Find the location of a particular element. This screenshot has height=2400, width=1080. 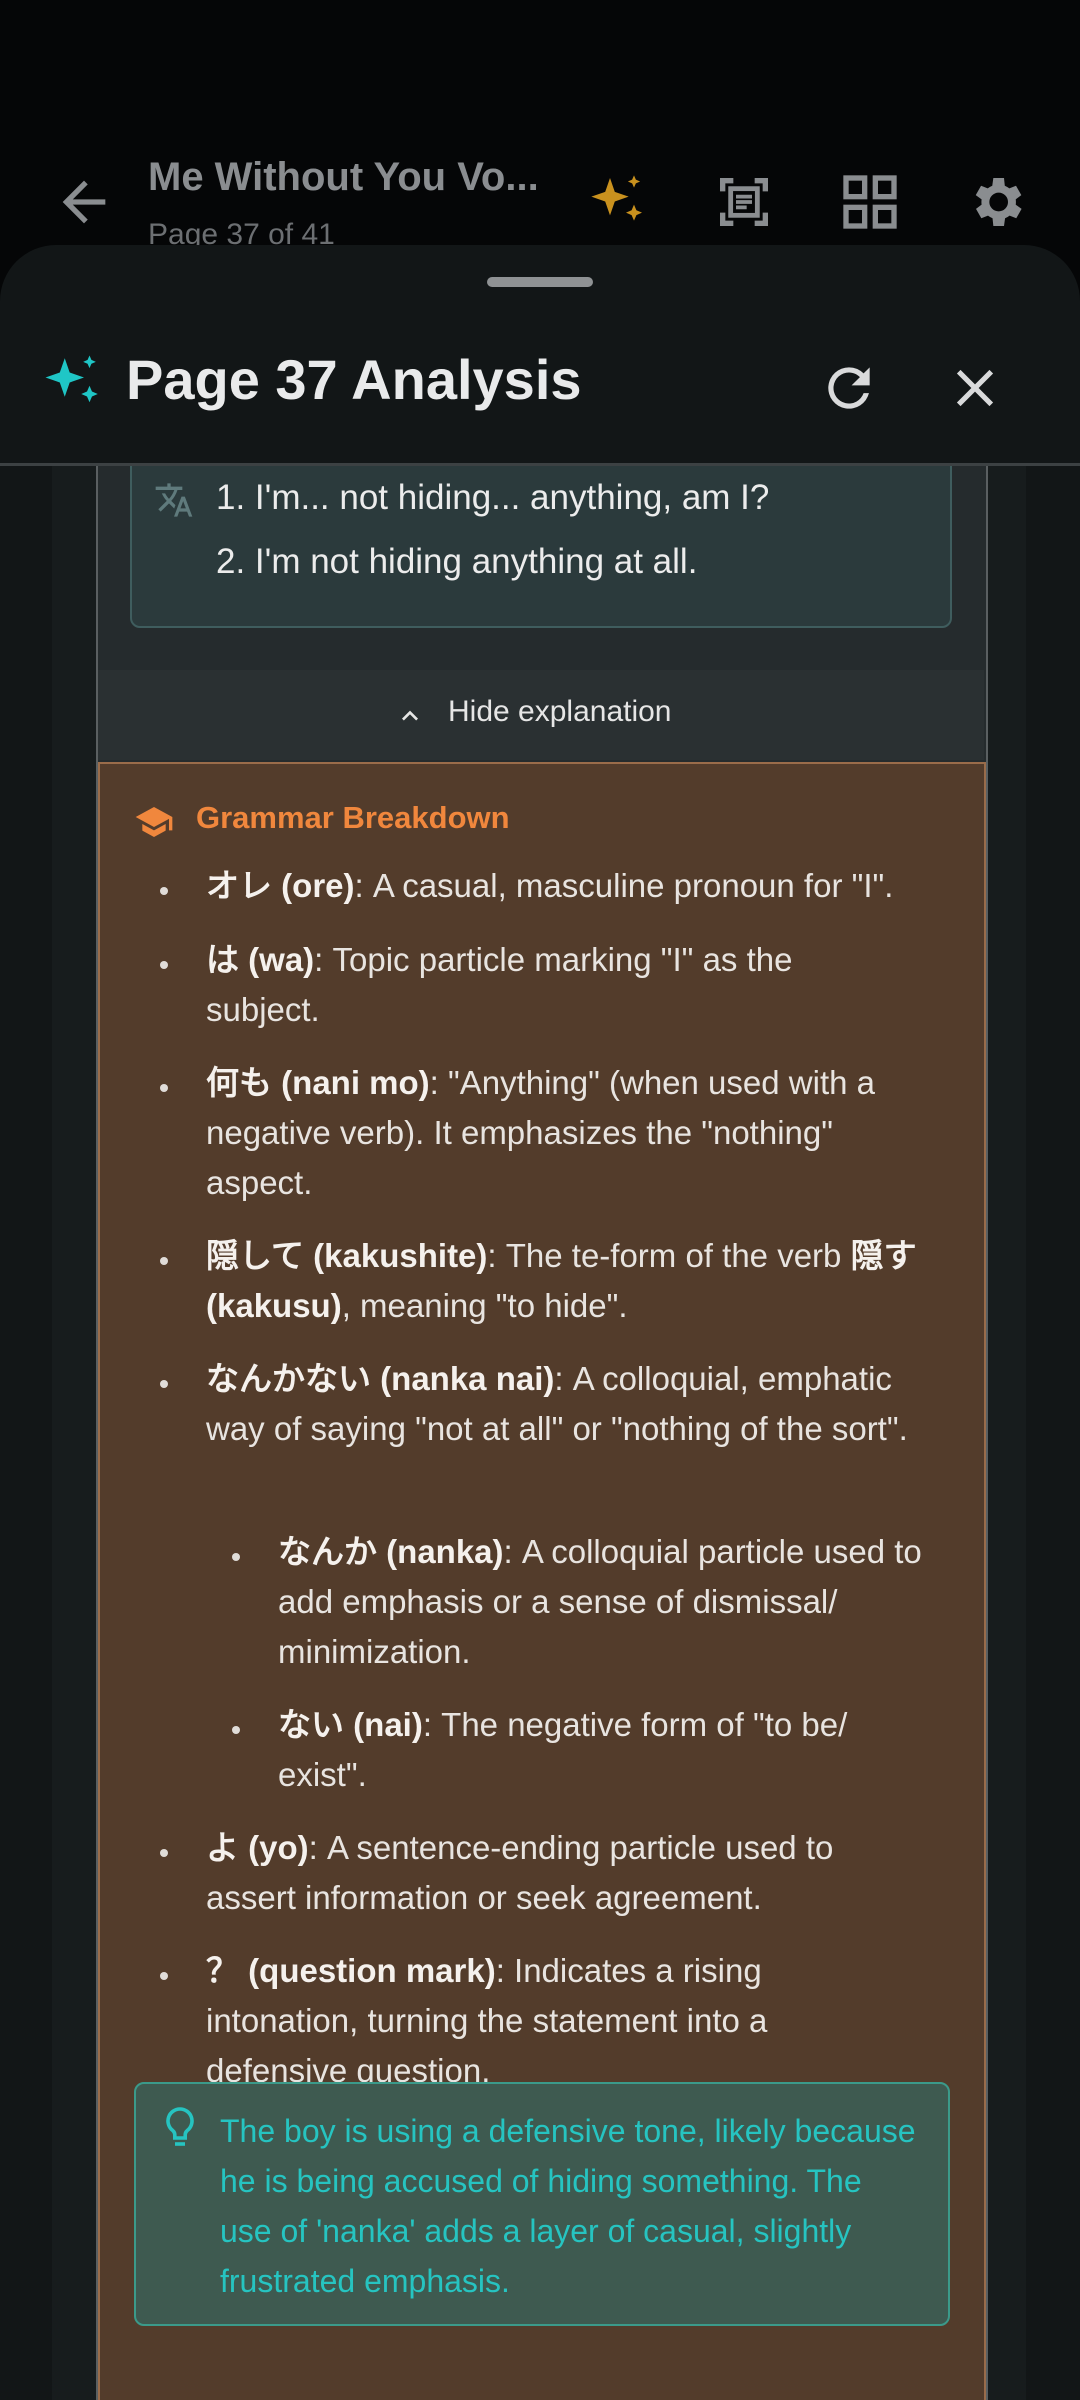

graduation-cap-icon is located at coordinates (154, 822).